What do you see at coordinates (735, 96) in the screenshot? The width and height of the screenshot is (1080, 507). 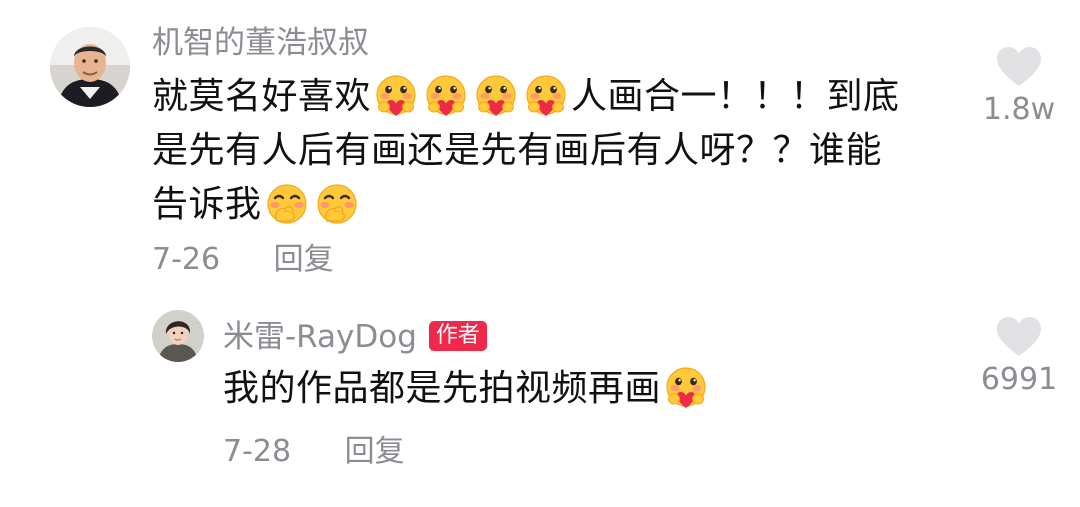 I see `comment-text-line: 人画合一！！！到底` at bounding box center [735, 96].